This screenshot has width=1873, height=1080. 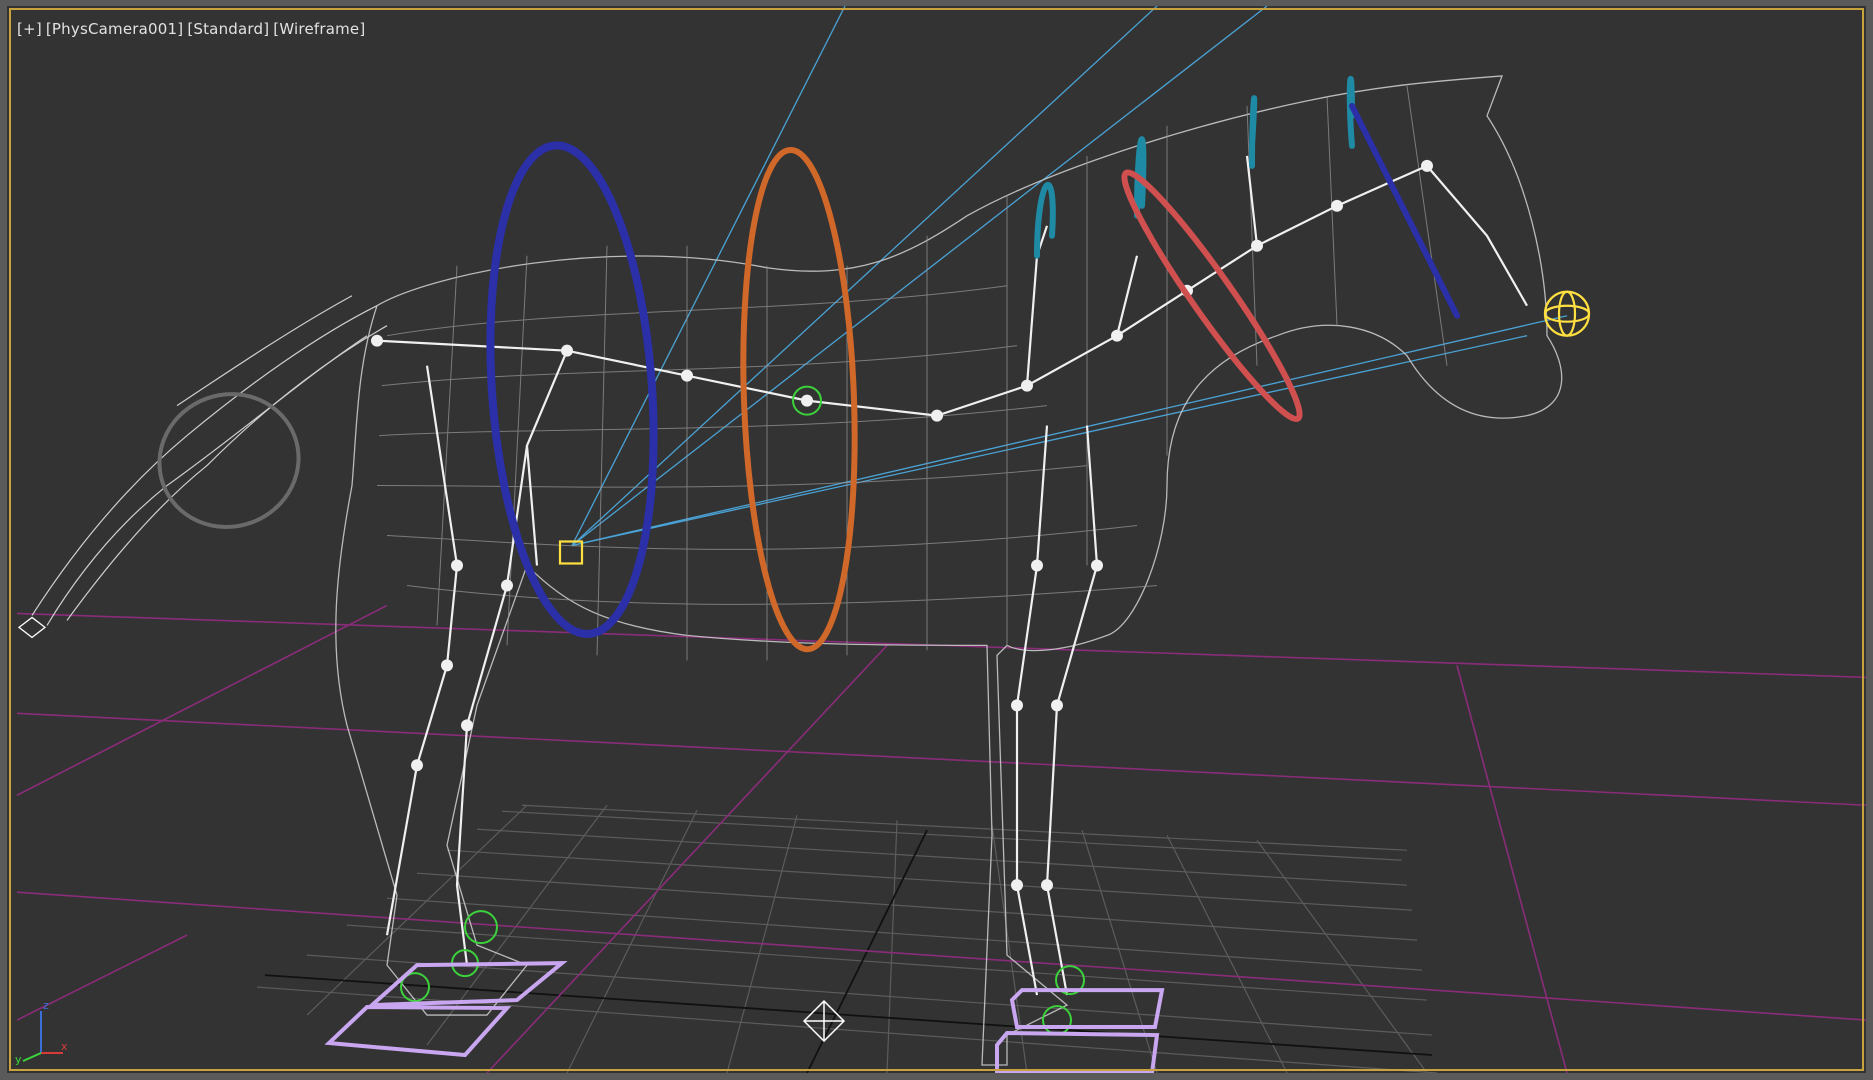 I want to click on horse-tail, so click(x=209, y=460).